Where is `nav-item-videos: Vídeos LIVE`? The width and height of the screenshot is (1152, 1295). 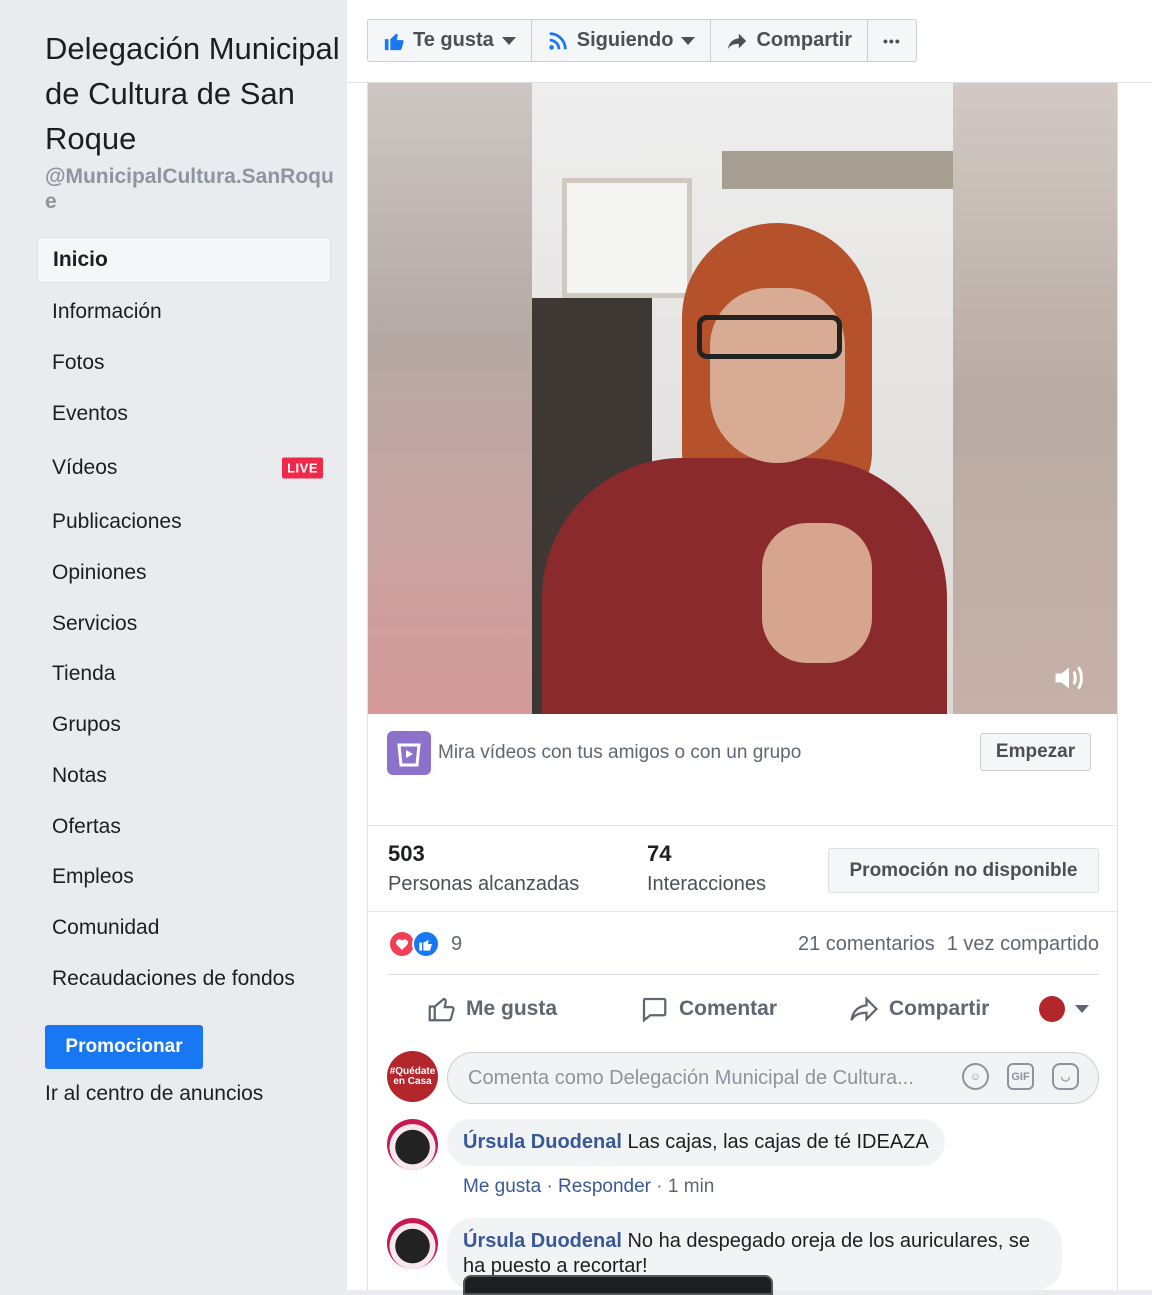
nav-item-videos: Vídeos LIVE is located at coordinates (184, 468).